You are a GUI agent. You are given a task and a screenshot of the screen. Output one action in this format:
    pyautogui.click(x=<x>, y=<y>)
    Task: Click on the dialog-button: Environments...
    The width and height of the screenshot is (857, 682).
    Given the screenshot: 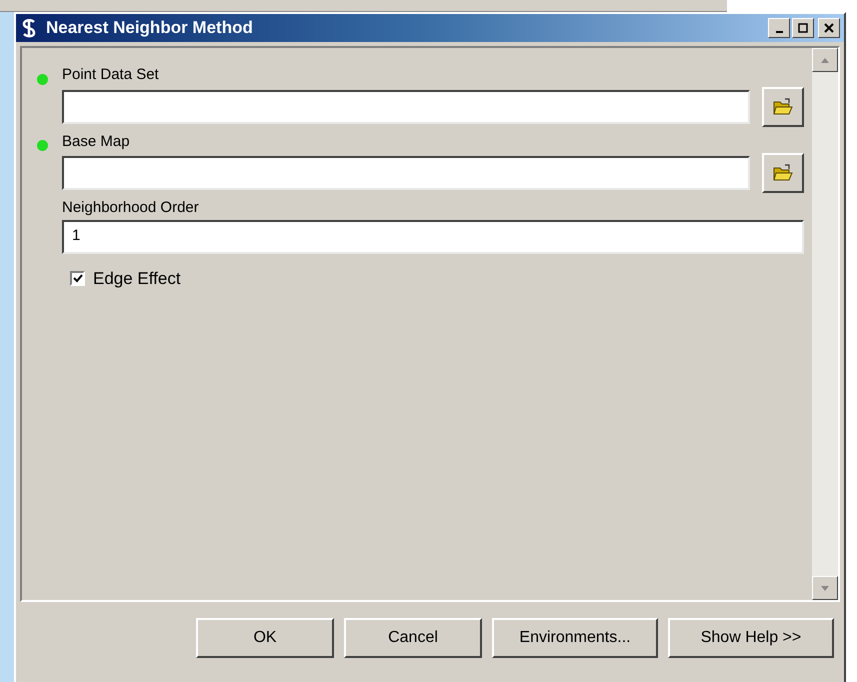 What is the action you would take?
    pyautogui.click(x=575, y=638)
    